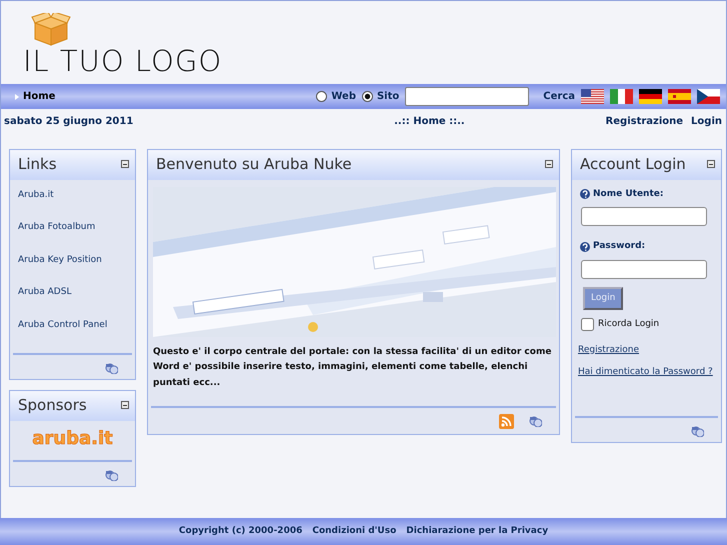  I want to click on box-logo-icon, so click(51, 30).